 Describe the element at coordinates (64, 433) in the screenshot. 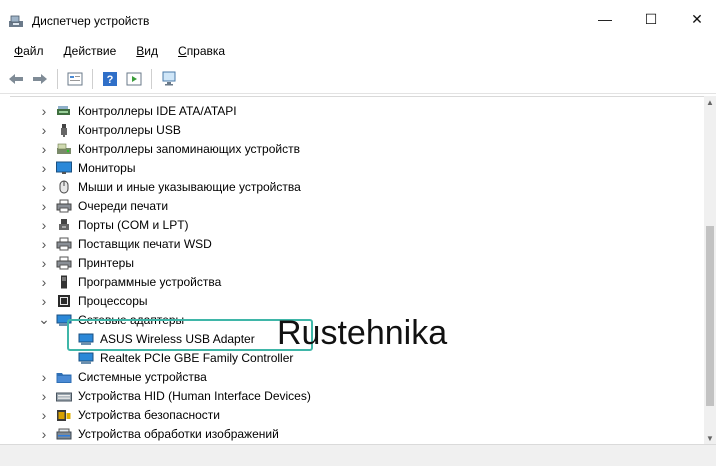

I see `imaging-device-icon` at that location.